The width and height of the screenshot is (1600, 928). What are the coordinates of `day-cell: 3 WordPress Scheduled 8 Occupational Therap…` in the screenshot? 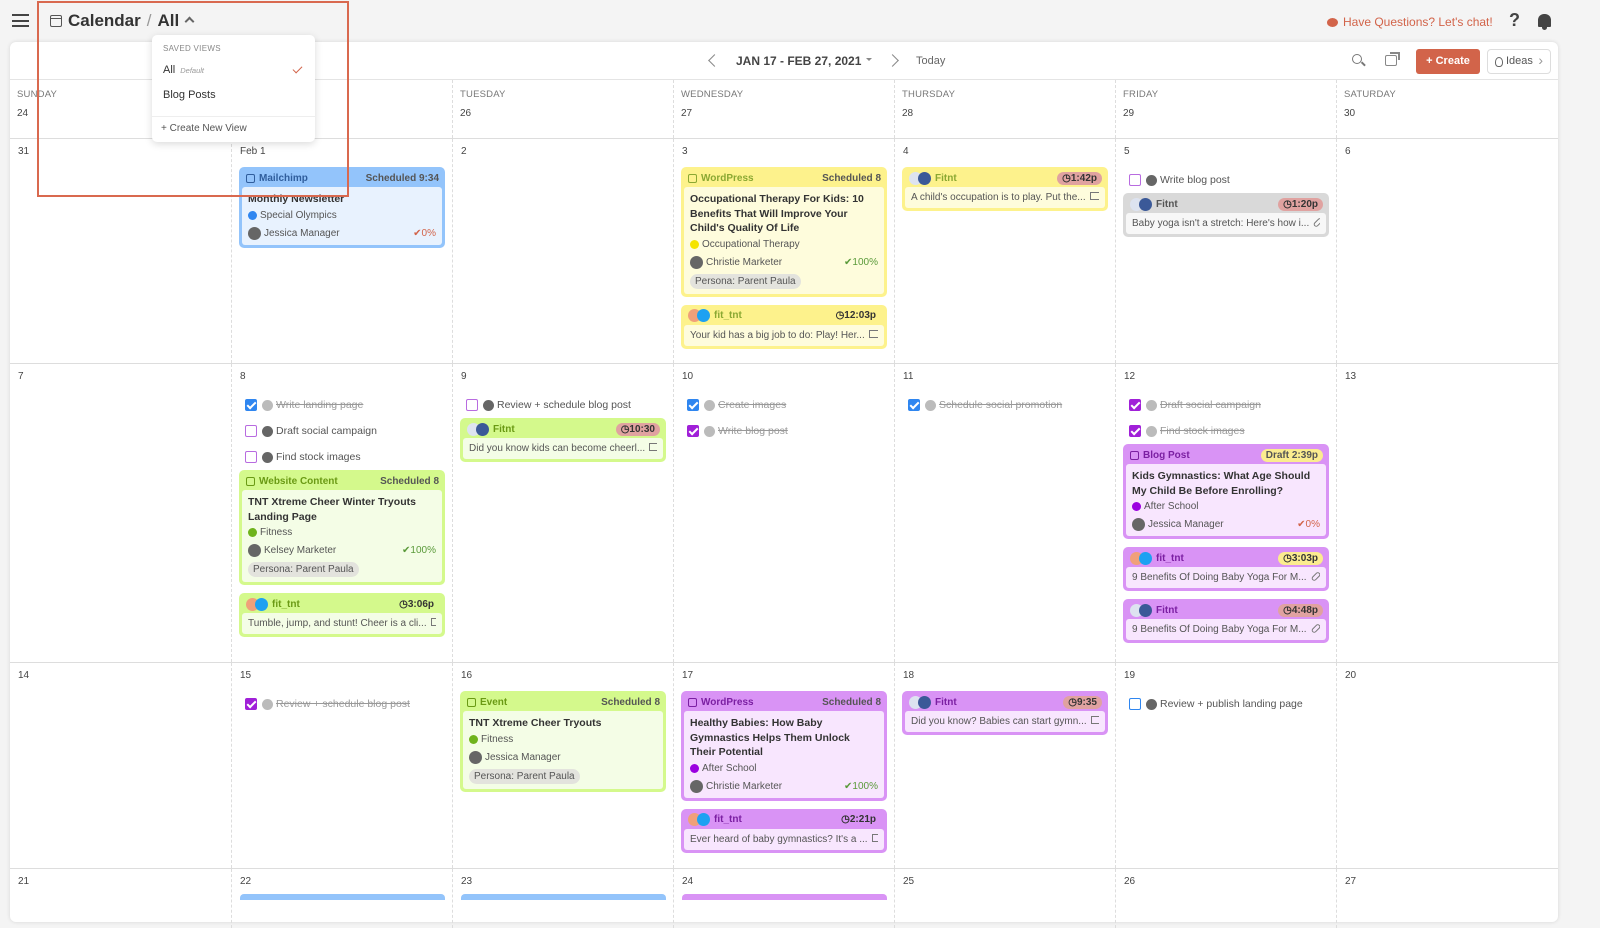 It's located at (783, 251).